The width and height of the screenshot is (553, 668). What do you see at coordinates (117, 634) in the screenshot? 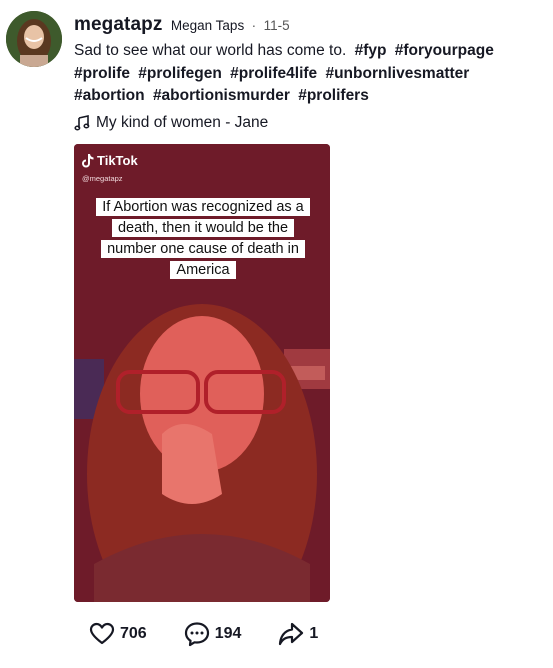
I see `like-button: 706` at bounding box center [117, 634].